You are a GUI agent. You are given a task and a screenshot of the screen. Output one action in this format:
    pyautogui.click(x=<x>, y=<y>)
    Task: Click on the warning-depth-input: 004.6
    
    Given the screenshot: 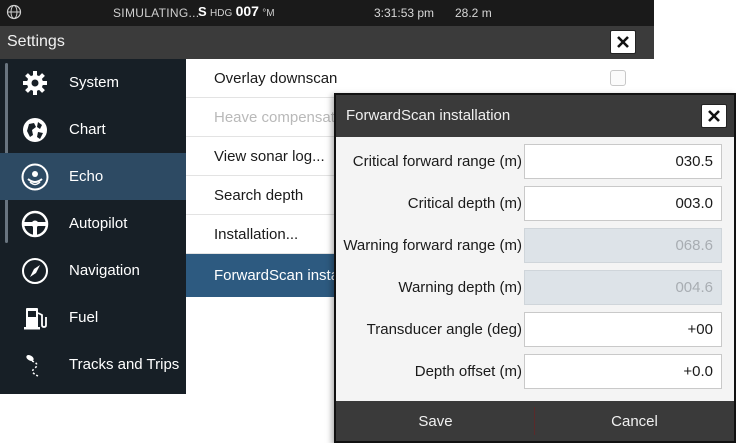 What is the action you would take?
    pyautogui.click(x=623, y=287)
    